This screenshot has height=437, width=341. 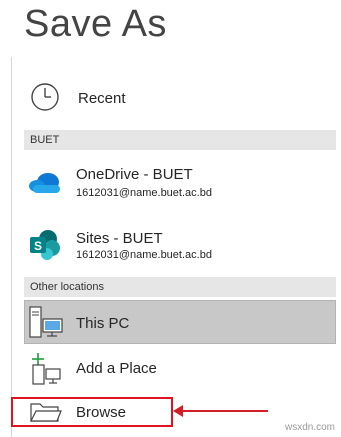 What do you see at coordinates (92, 412) in the screenshot?
I see `annotation-highlight-box` at bounding box center [92, 412].